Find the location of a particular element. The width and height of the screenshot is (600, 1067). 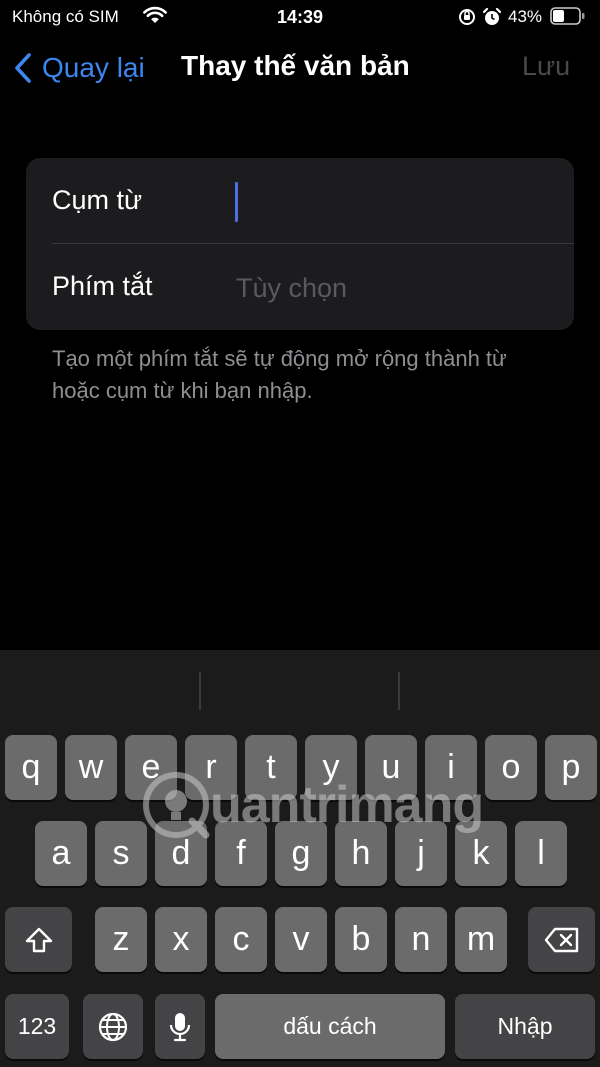

key-p: p is located at coordinates (571, 767).